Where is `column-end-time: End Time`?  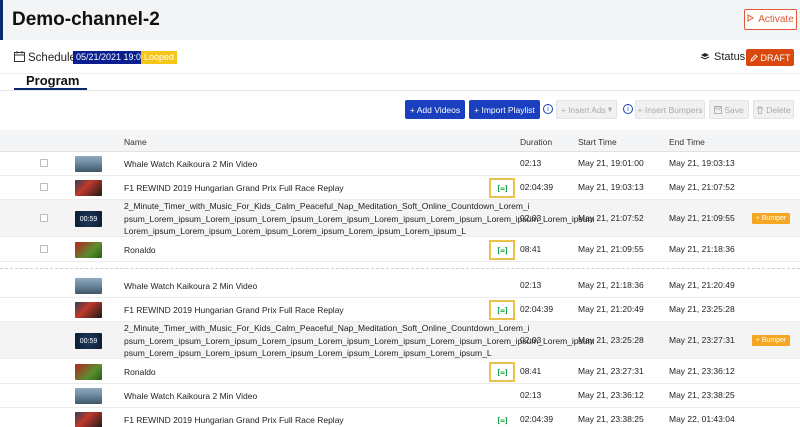 column-end-time: End Time is located at coordinates (687, 142).